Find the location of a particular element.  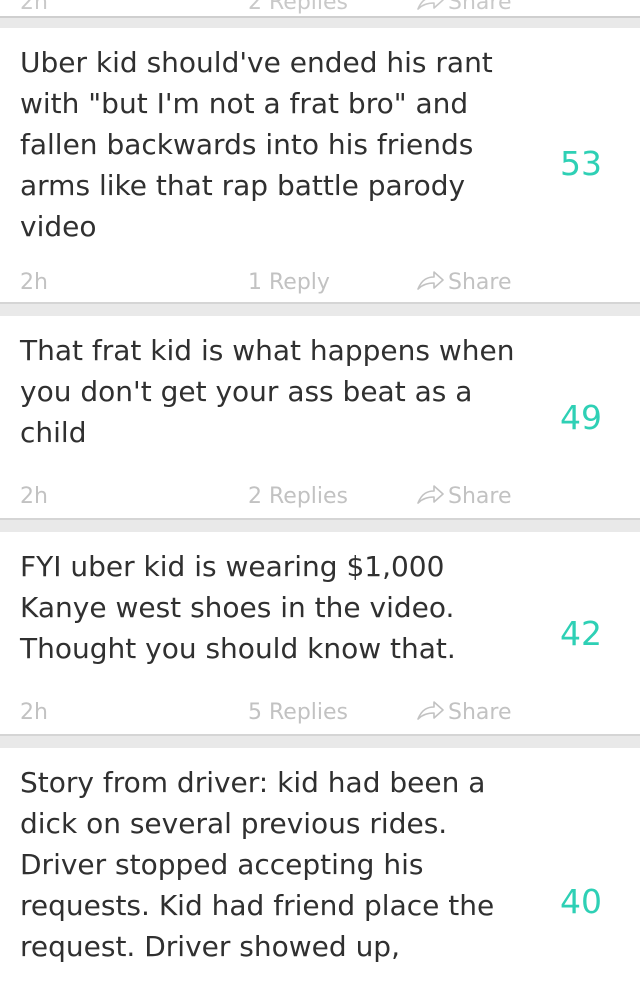

divider is located at coordinates (320, 17).